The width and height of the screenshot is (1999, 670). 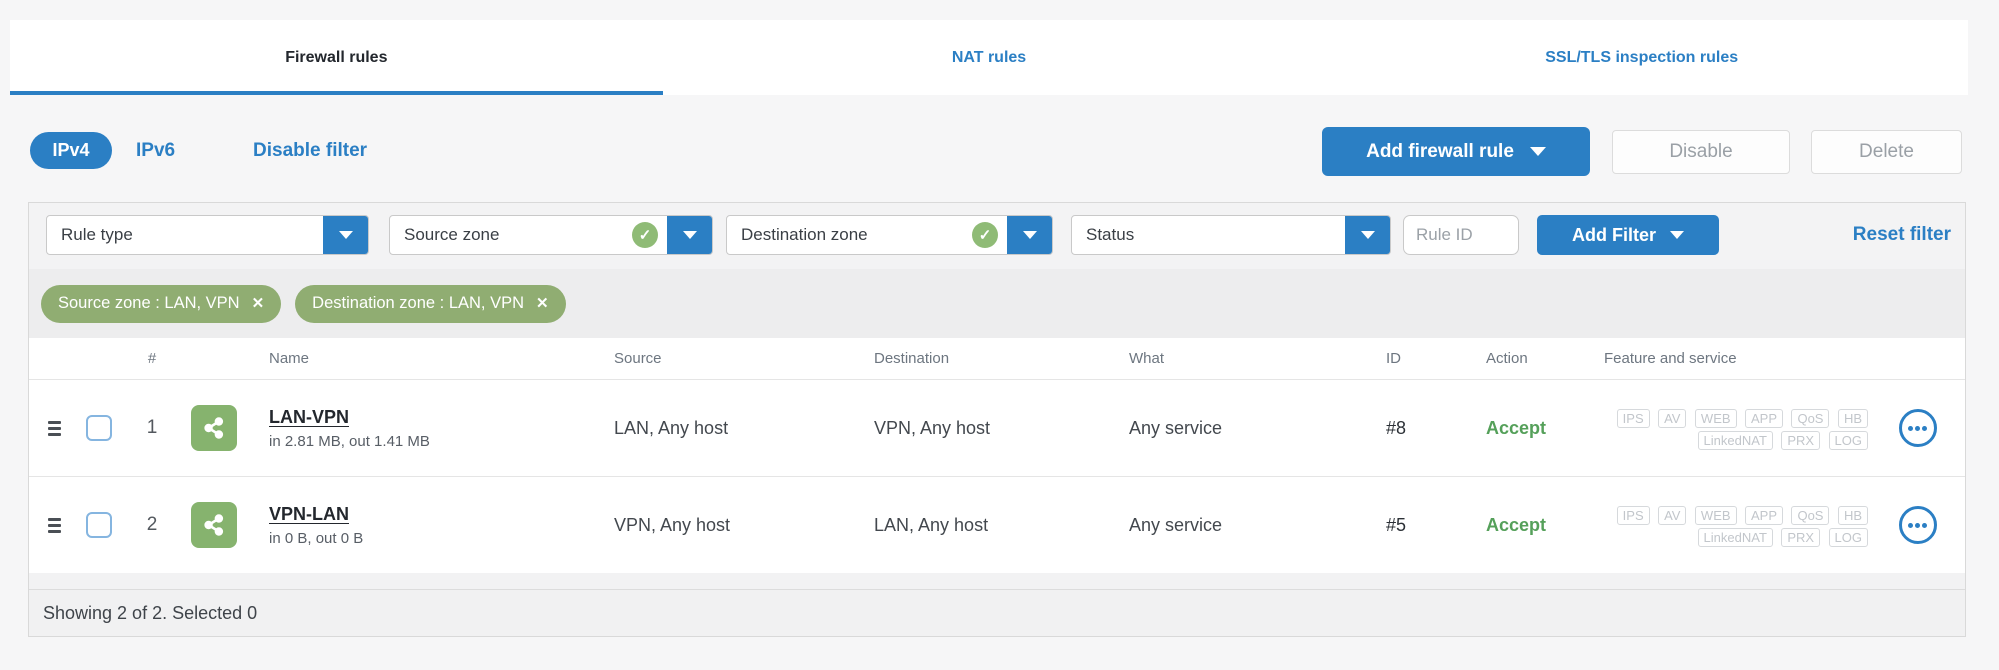 What do you see at coordinates (349, 441) in the screenshot?
I see `rule-traffic-stats: in 2.81 MB, out 1.41 MB` at bounding box center [349, 441].